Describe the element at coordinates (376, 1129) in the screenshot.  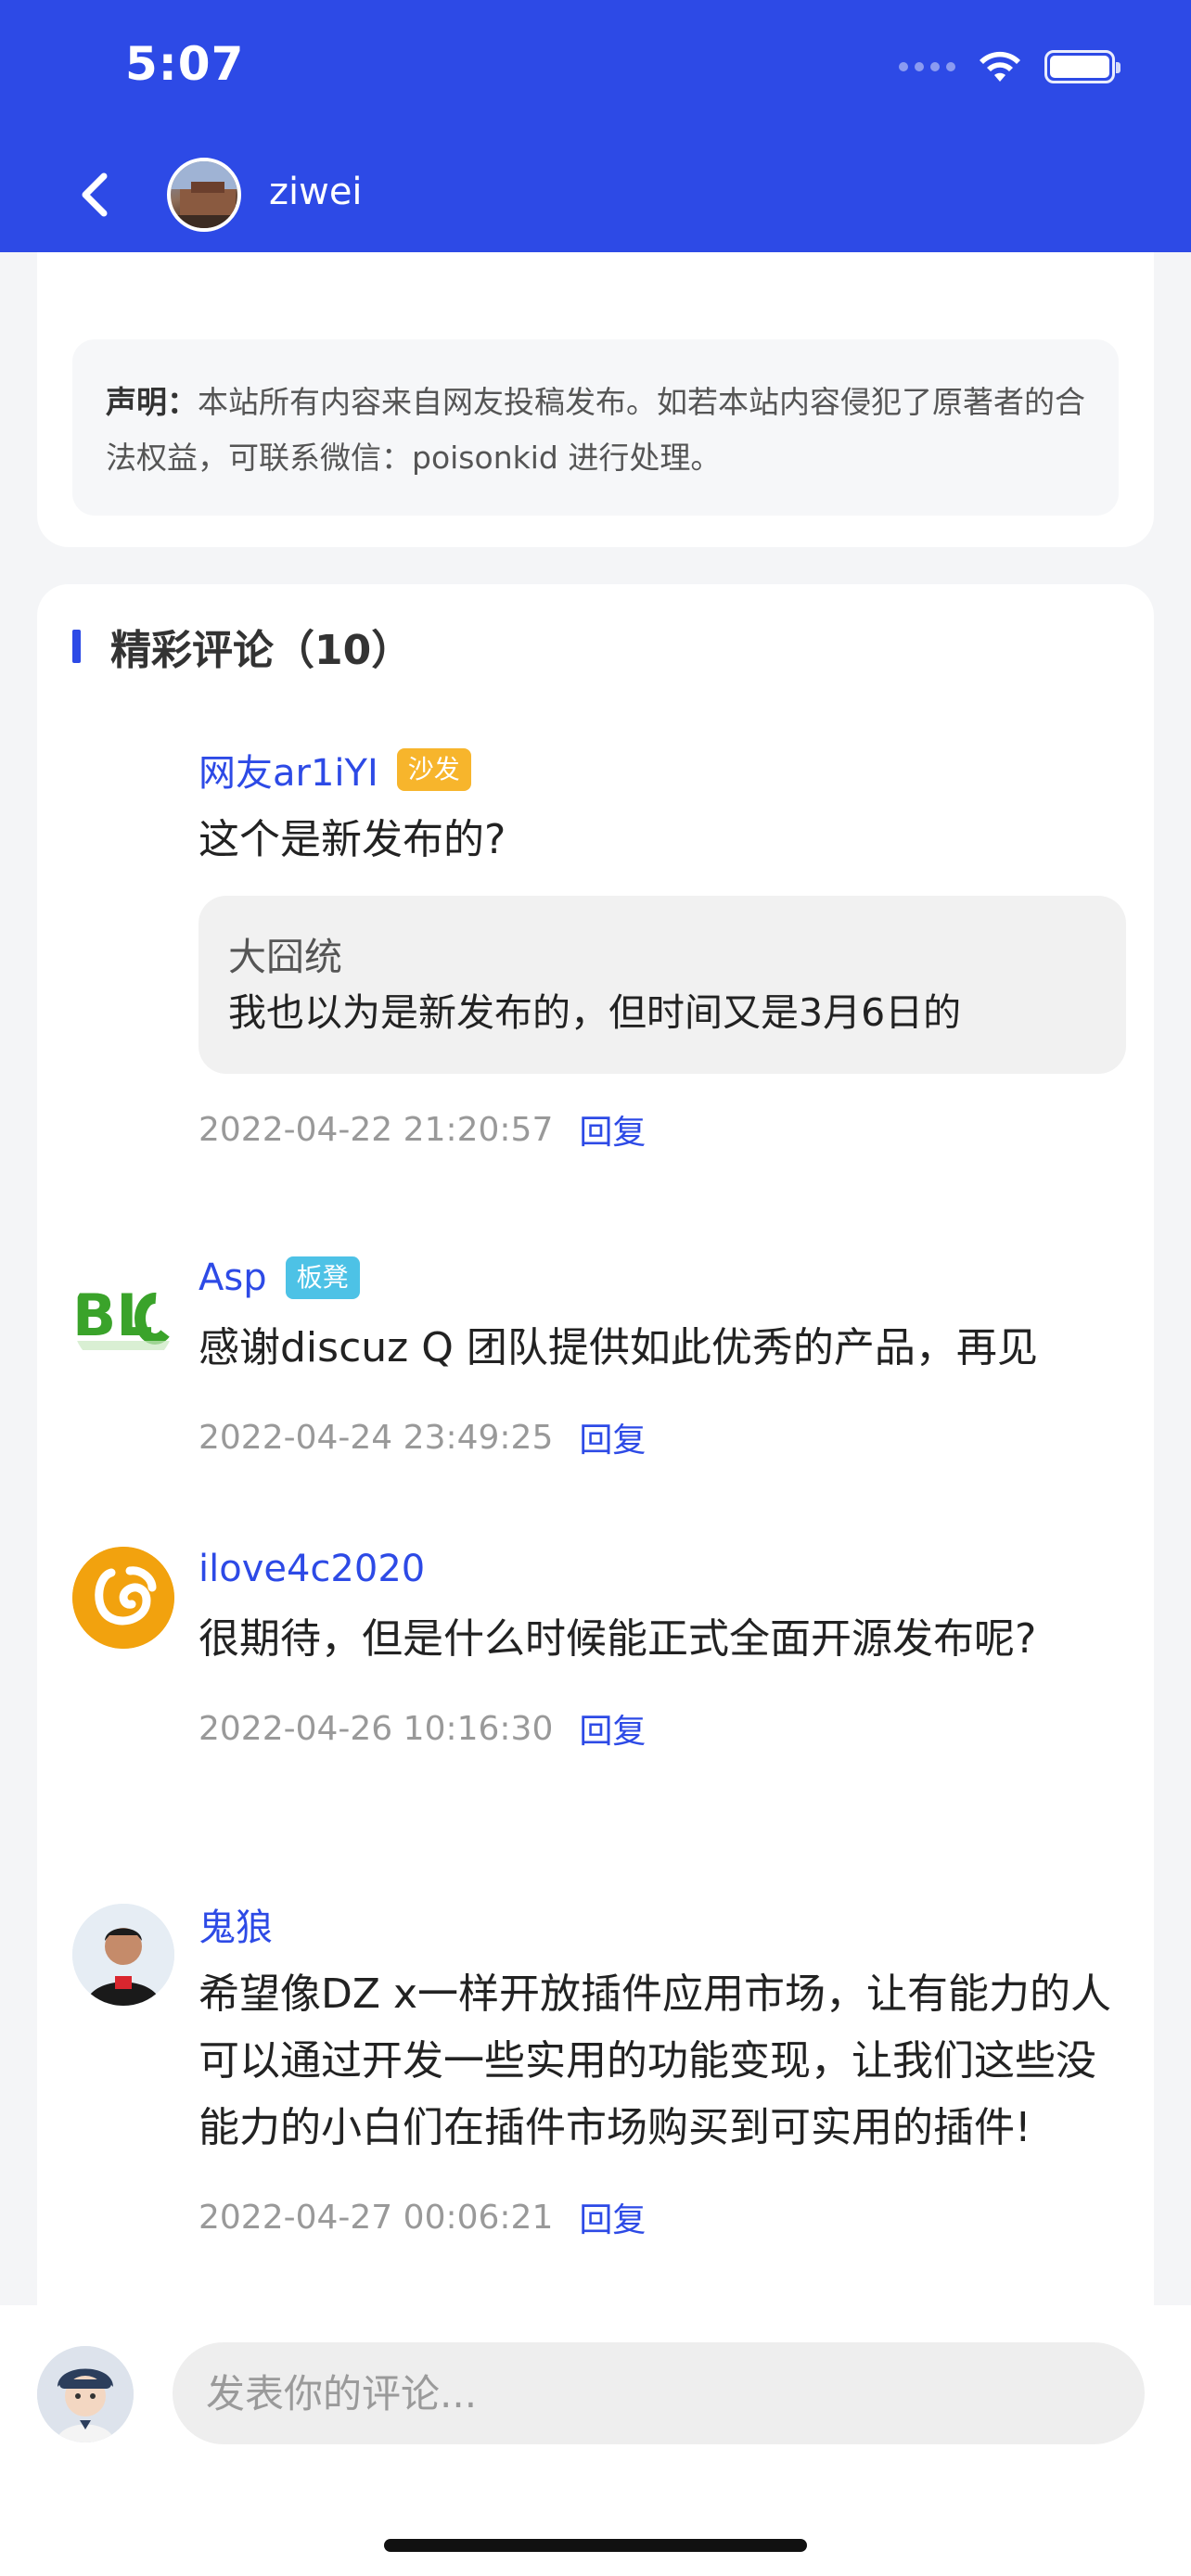
I see `comment-time: 2022-04-22 21:20:57` at that location.